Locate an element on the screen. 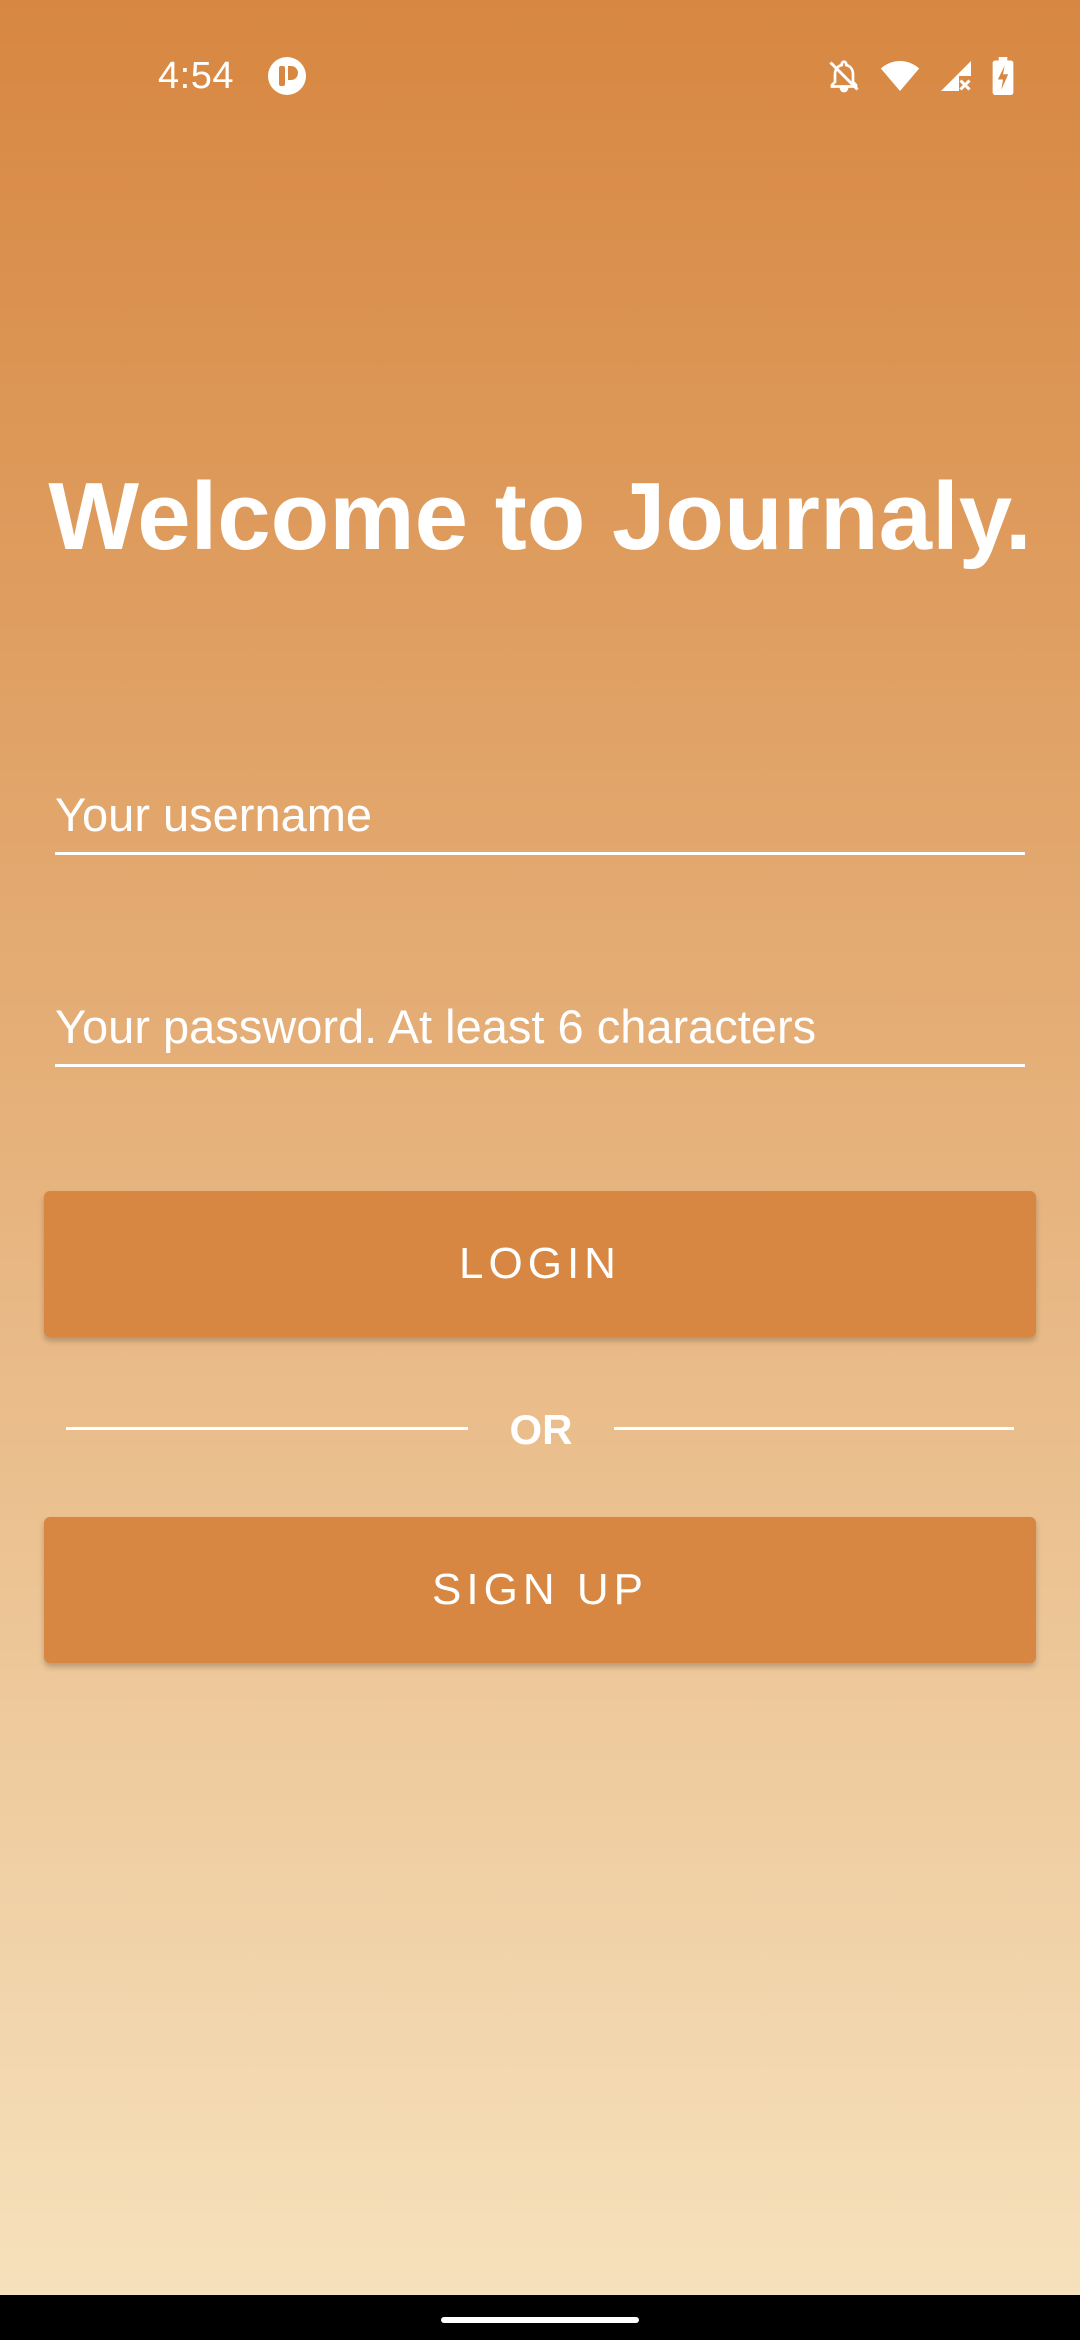 Image resolution: width=1080 pixels, height=2340 pixels. username-field is located at coordinates (540, 813).